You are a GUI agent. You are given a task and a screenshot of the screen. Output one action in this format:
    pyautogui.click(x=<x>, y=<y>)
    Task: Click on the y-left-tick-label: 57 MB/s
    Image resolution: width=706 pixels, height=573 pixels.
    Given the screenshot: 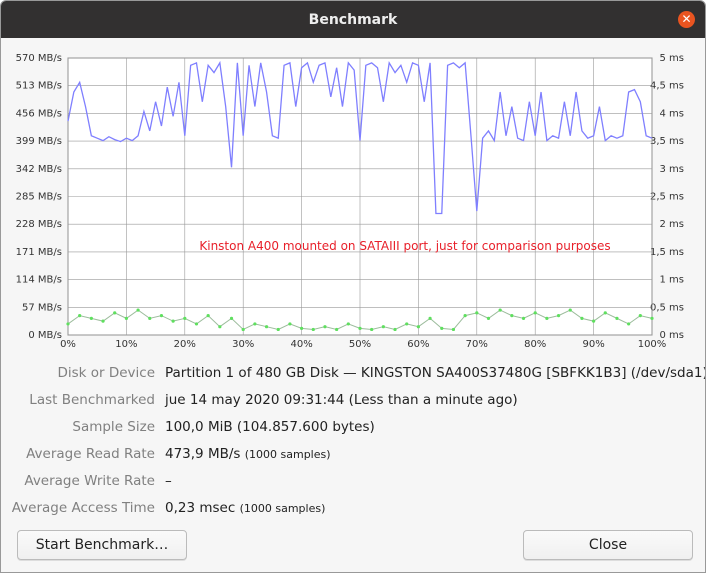 What is the action you would take?
    pyautogui.click(x=42, y=307)
    